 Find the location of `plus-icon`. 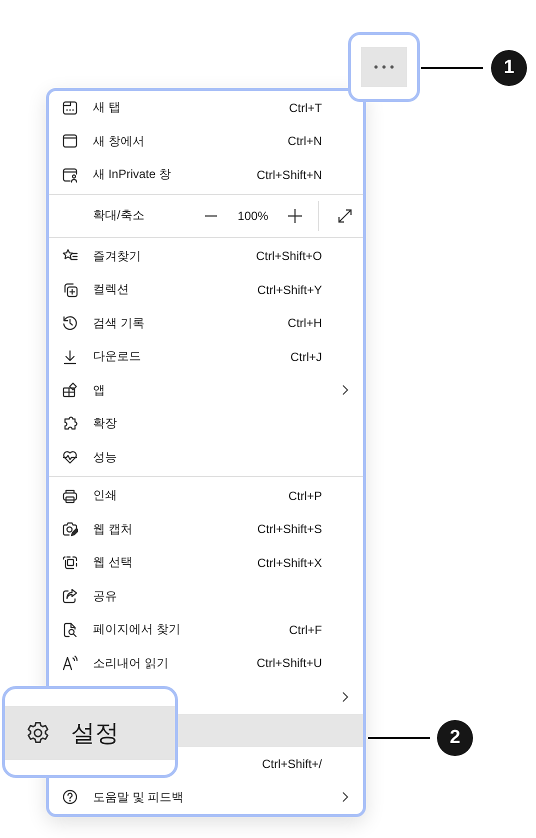

plus-icon is located at coordinates (295, 216).